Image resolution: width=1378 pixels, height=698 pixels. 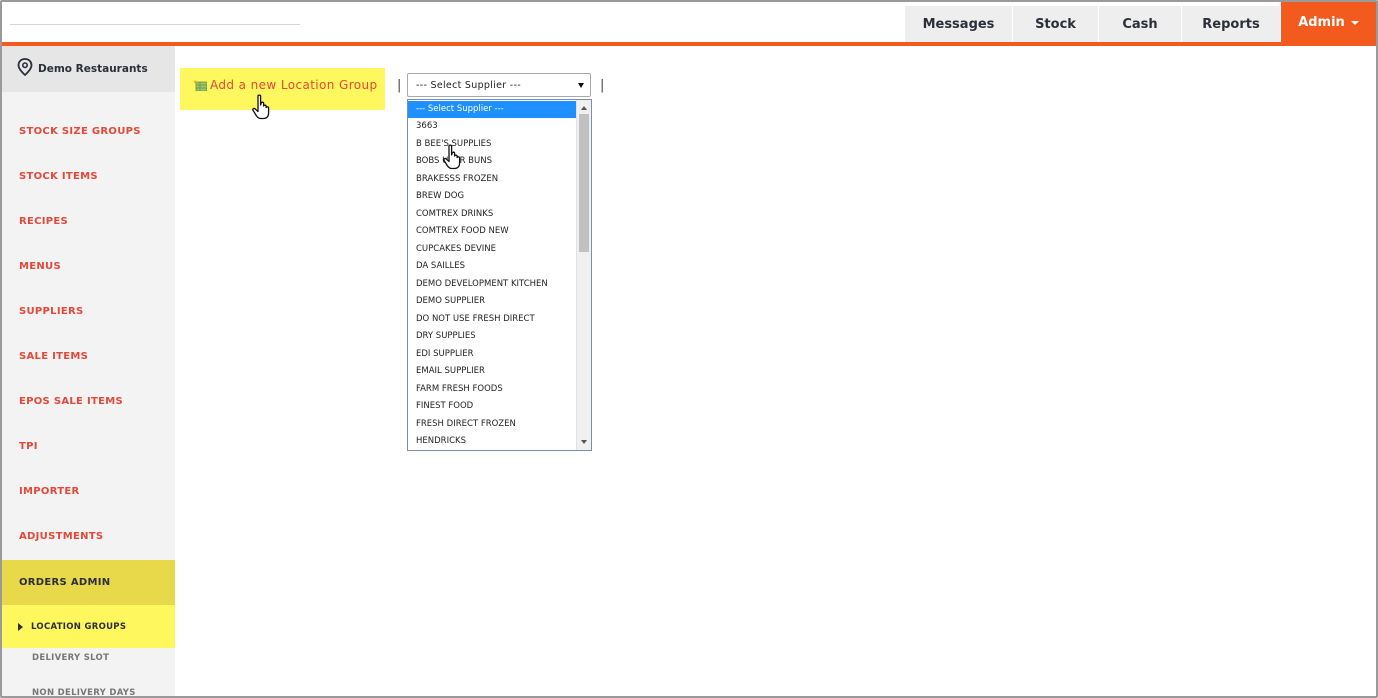 What do you see at coordinates (88, 221) in the screenshot?
I see `sidebar-item-recipes: RECIPES` at bounding box center [88, 221].